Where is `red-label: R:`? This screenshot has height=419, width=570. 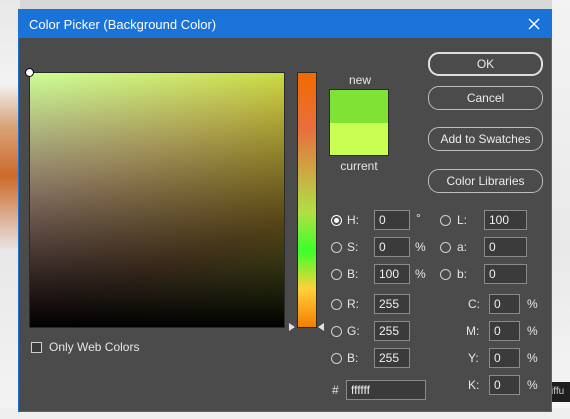
red-label: R: is located at coordinates (353, 304).